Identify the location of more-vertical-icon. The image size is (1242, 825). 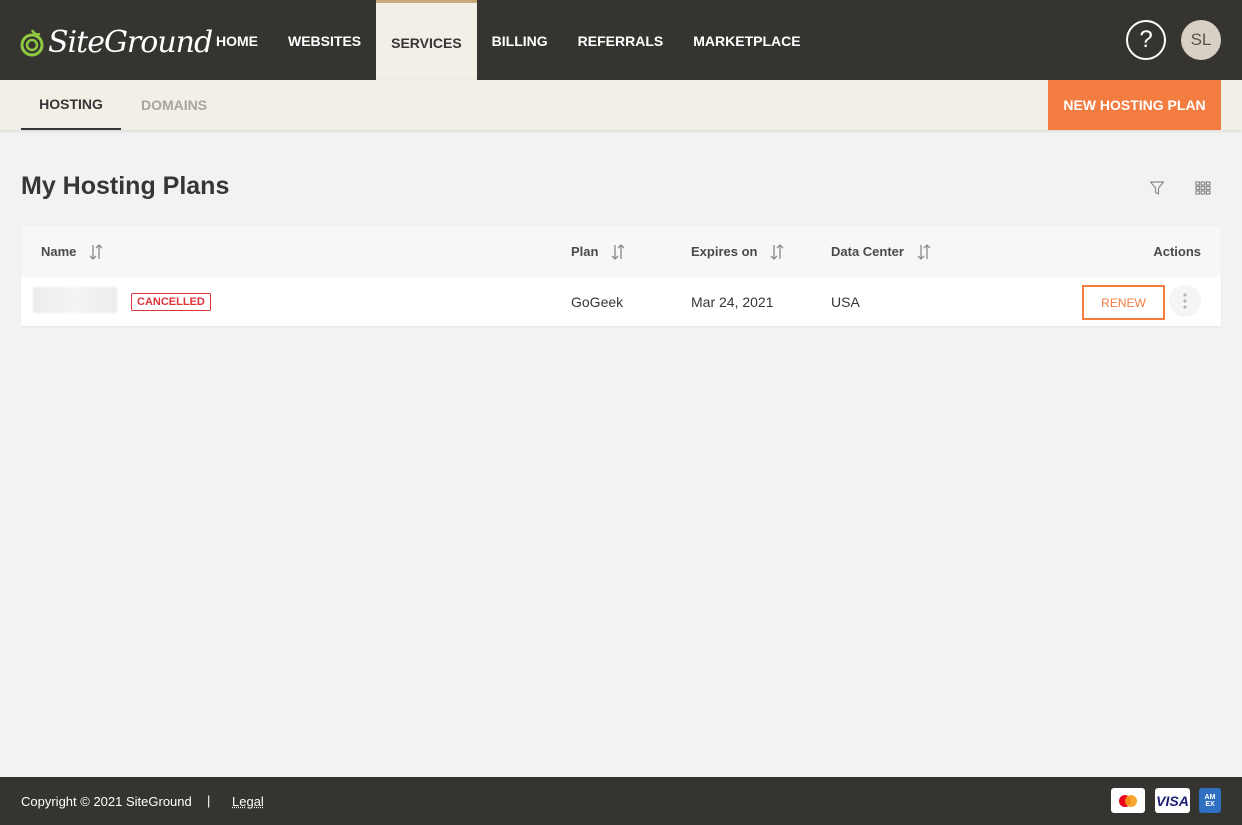
(1185, 301).